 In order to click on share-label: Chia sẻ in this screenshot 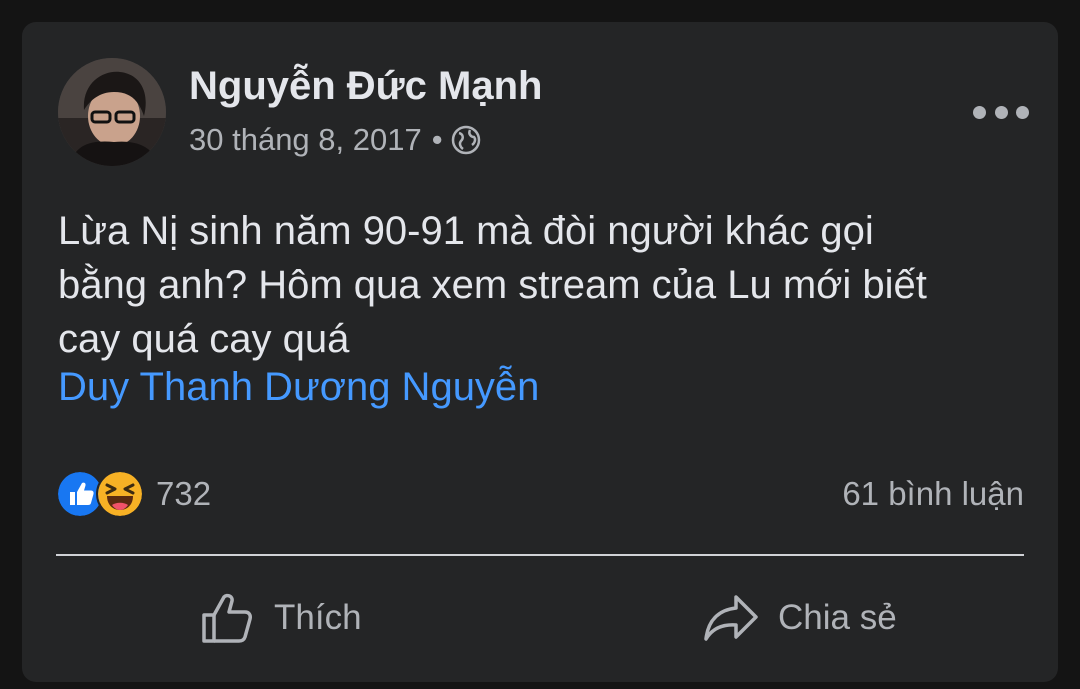, I will do `click(837, 617)`.